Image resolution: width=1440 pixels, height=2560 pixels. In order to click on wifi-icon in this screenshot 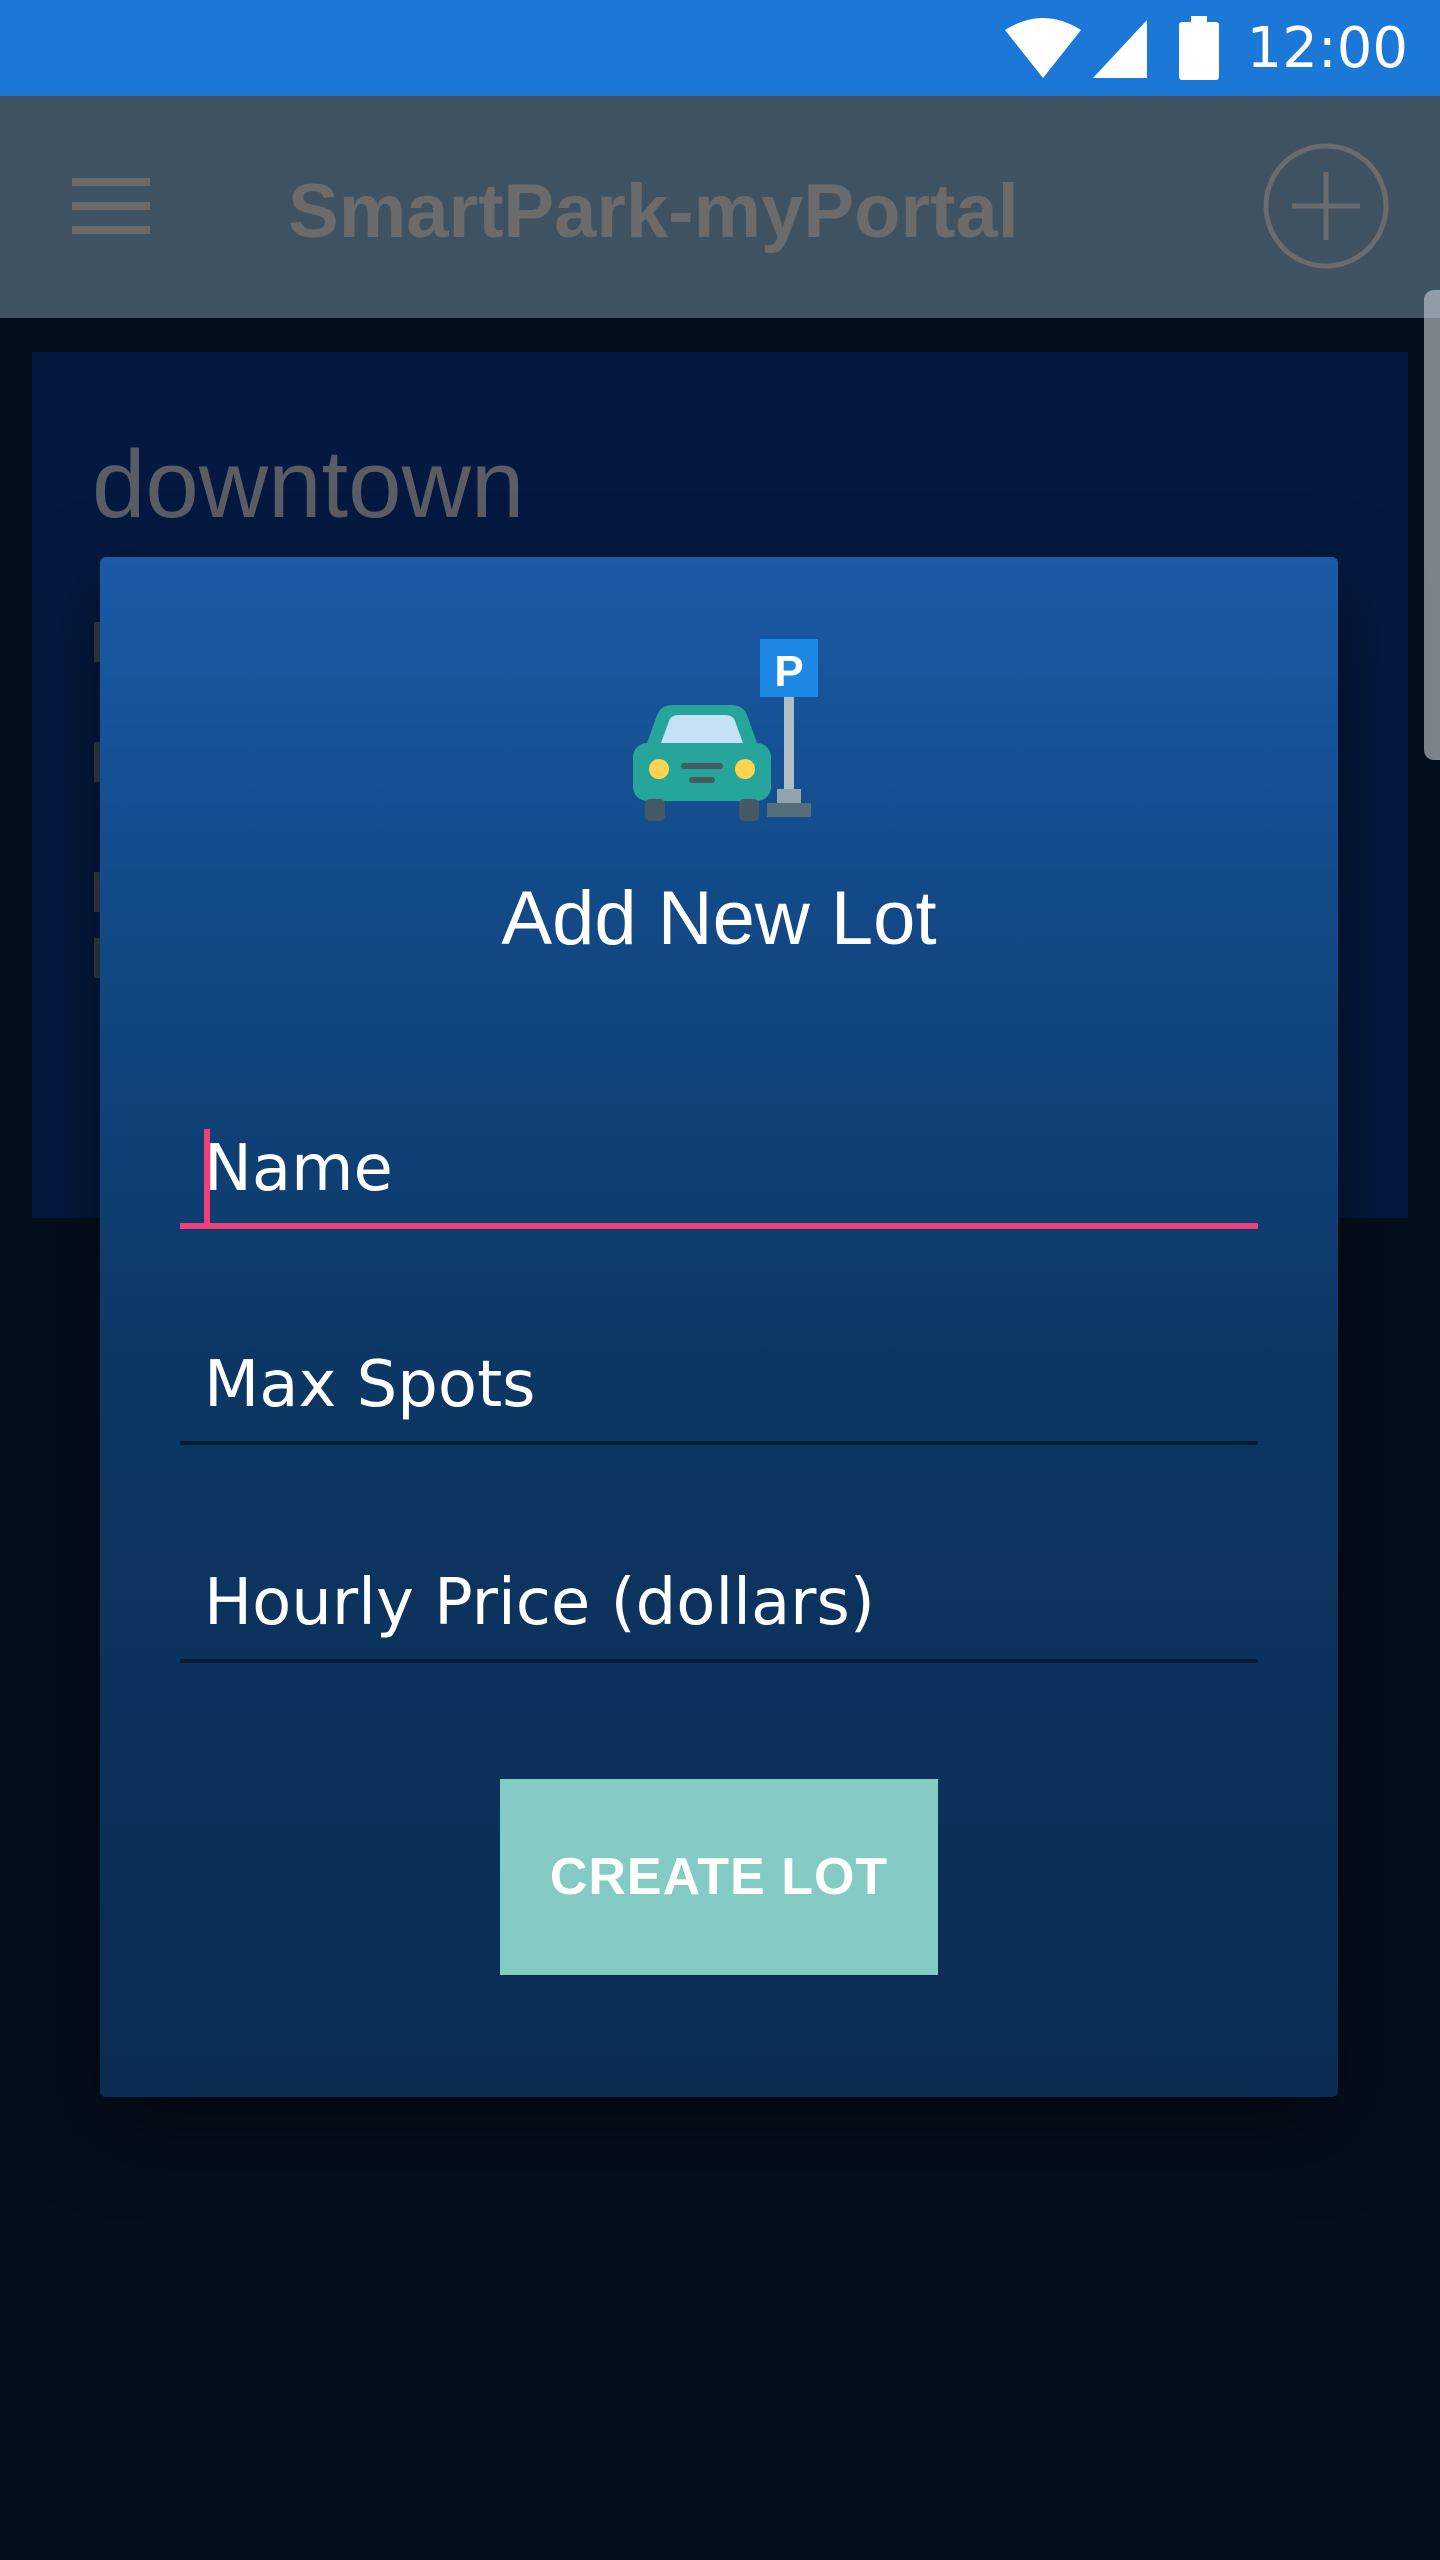, I will do `click(1043, 48)`.